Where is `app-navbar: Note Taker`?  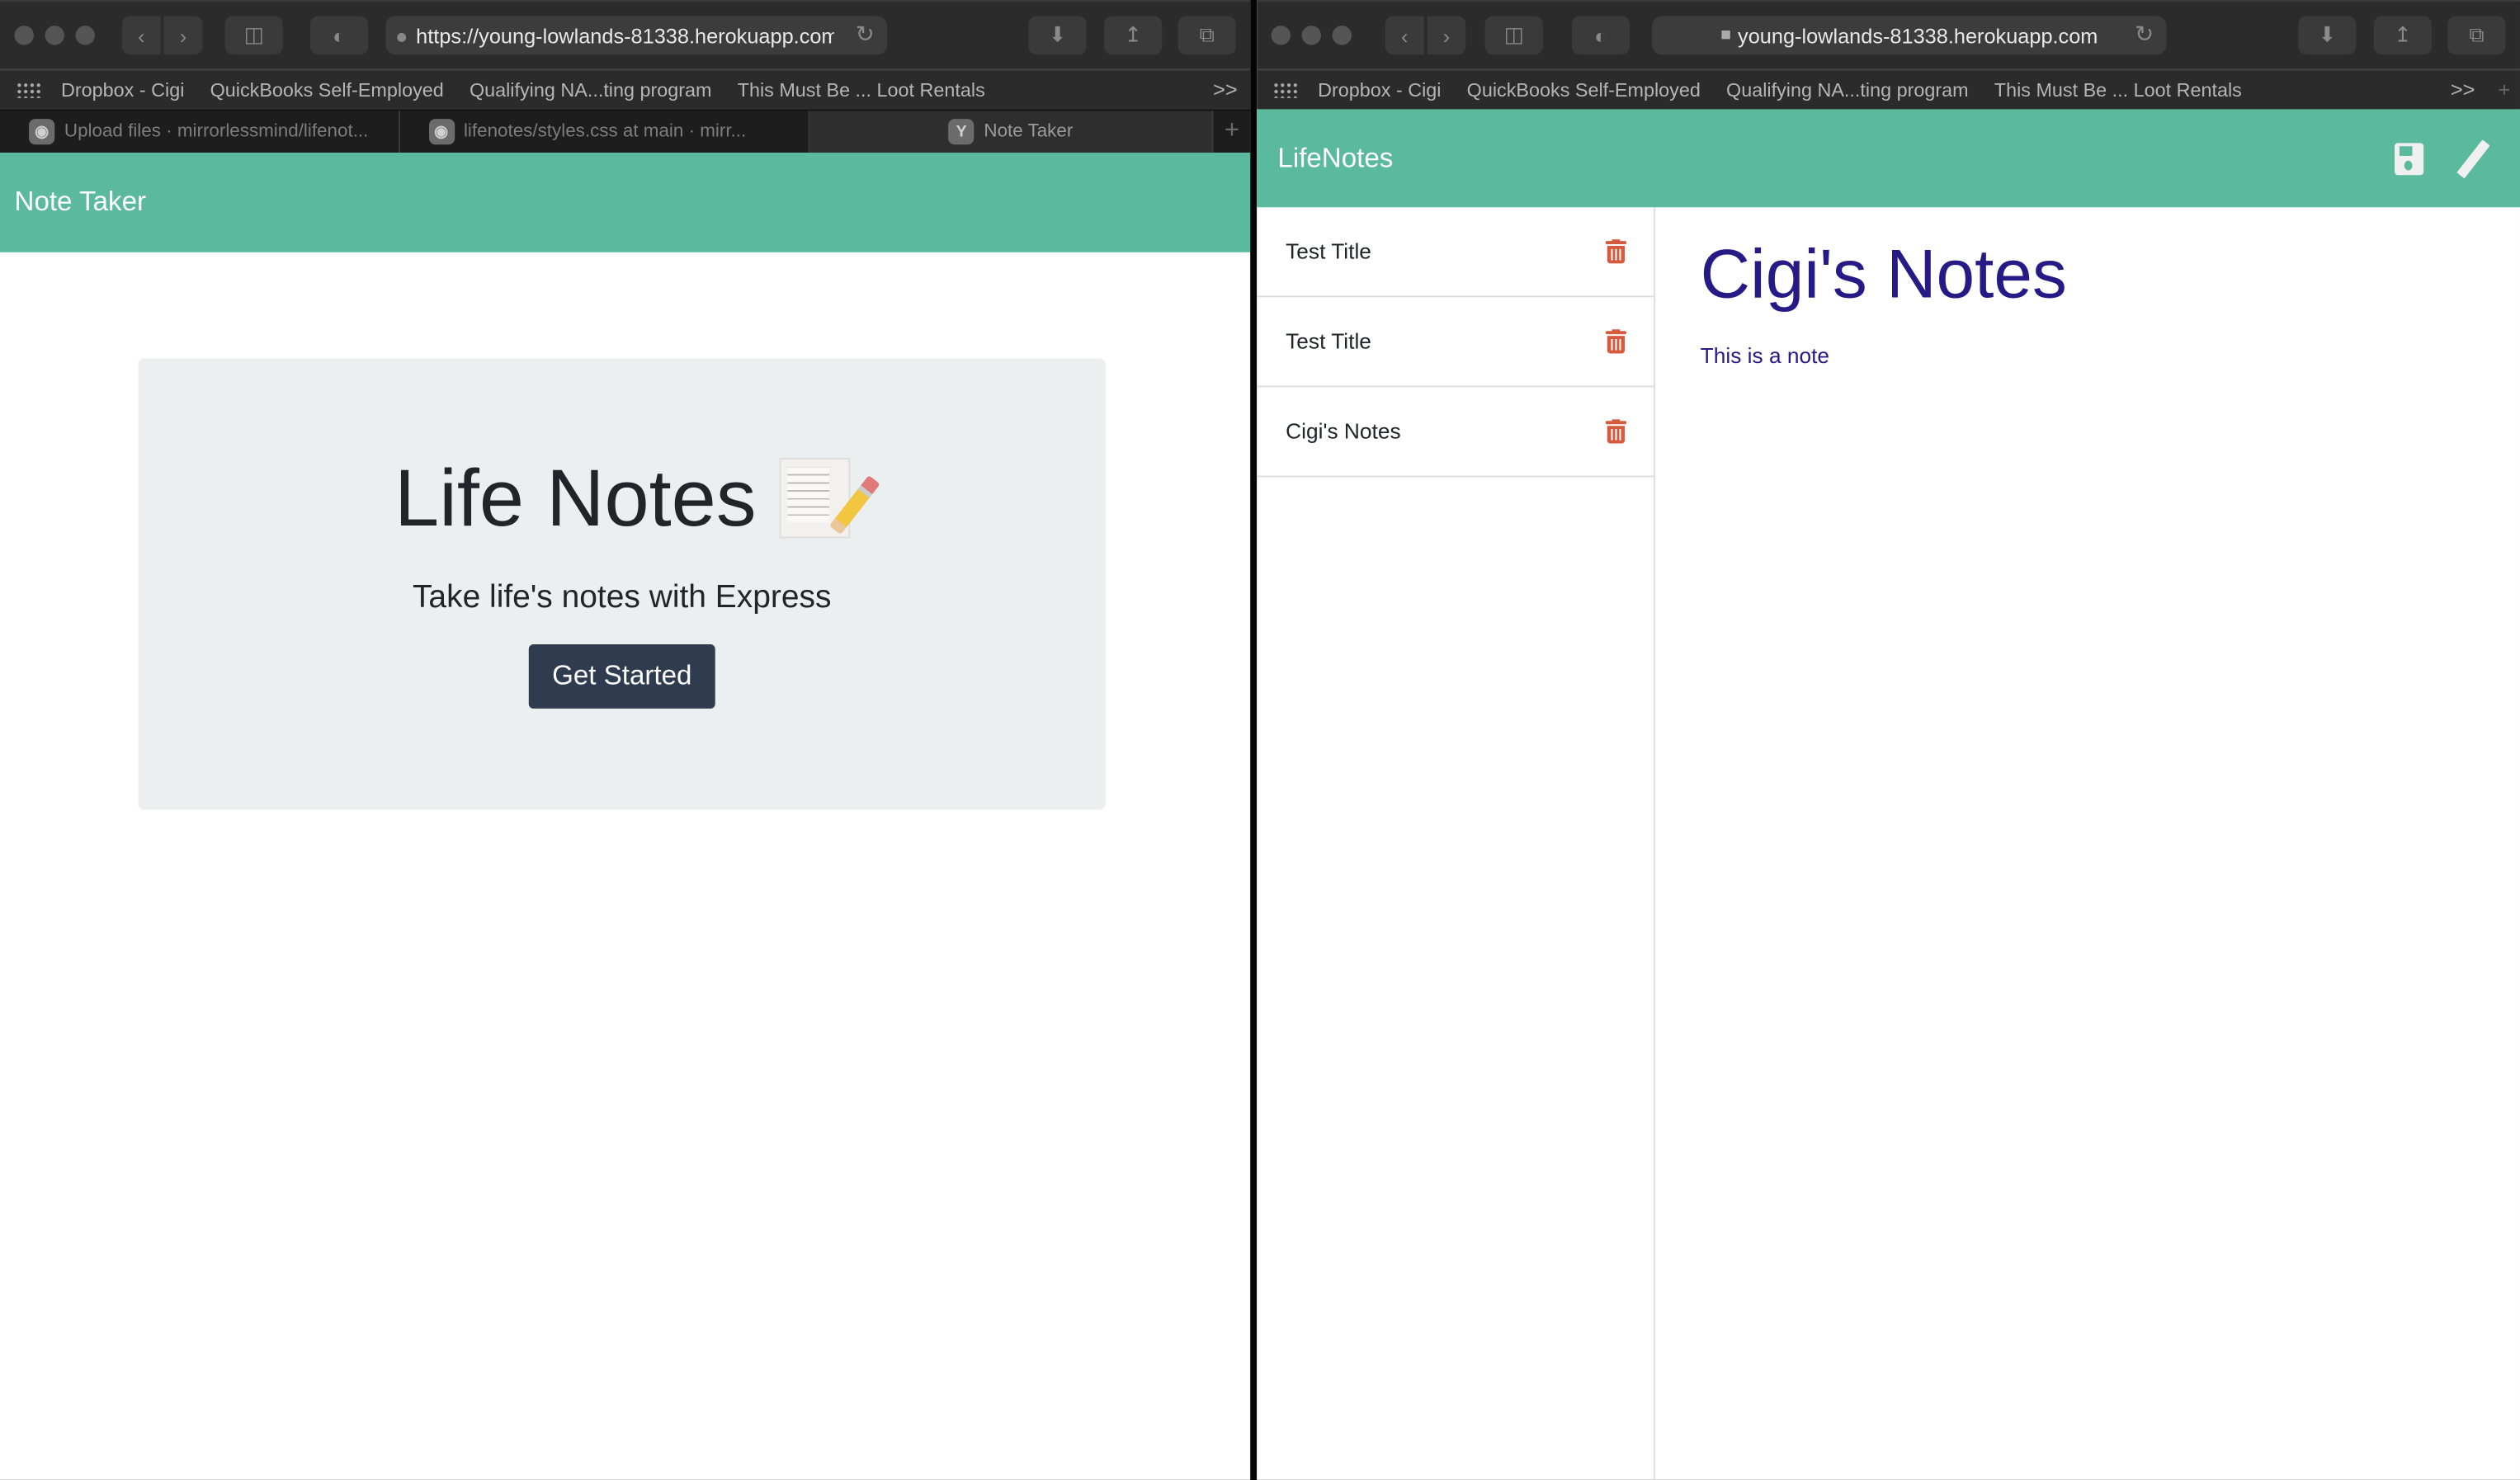
app-navbar: Note Taker is located at coordinates (625, 202).